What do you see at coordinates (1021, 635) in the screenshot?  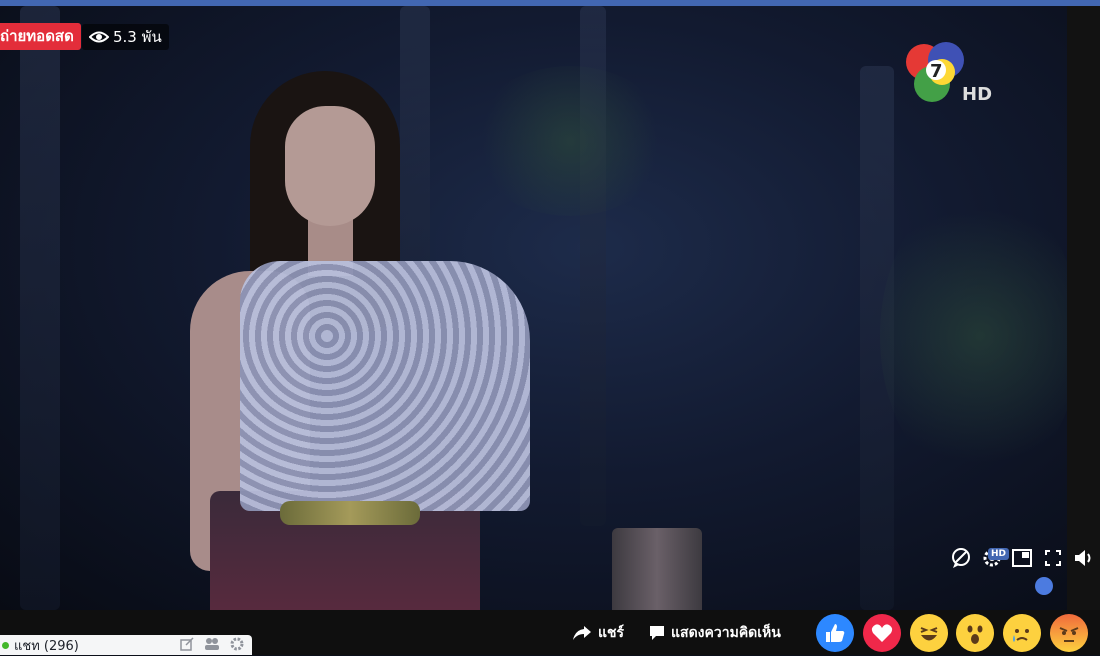 I see `sad-face-icon` at bounding box center [1021, 635].